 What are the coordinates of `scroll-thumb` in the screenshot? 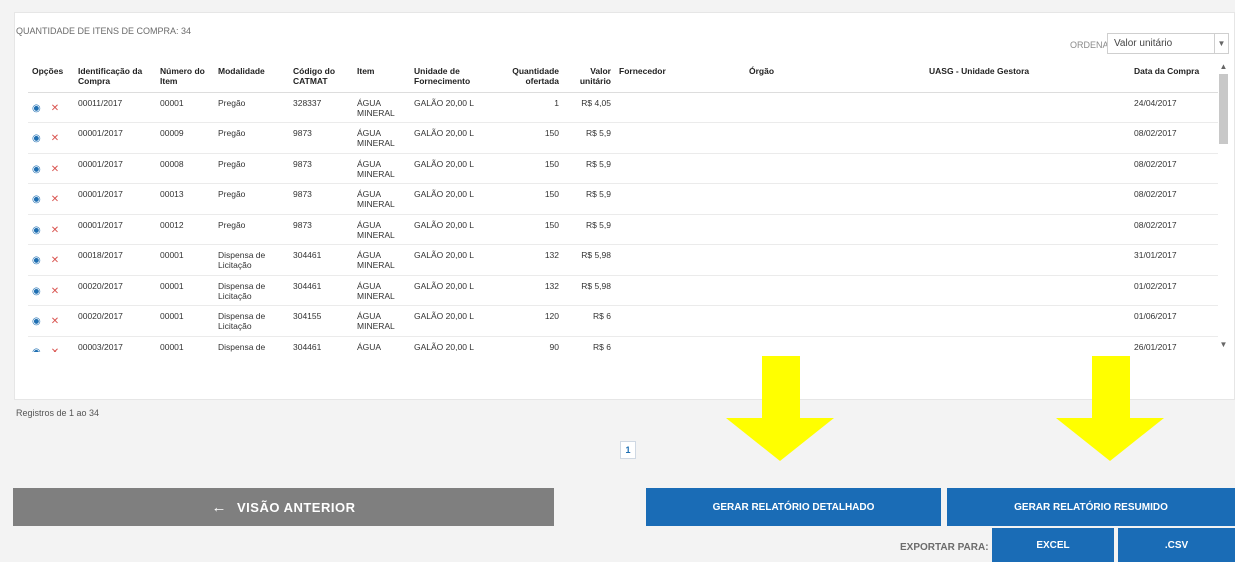 It's located at (1223, 109).